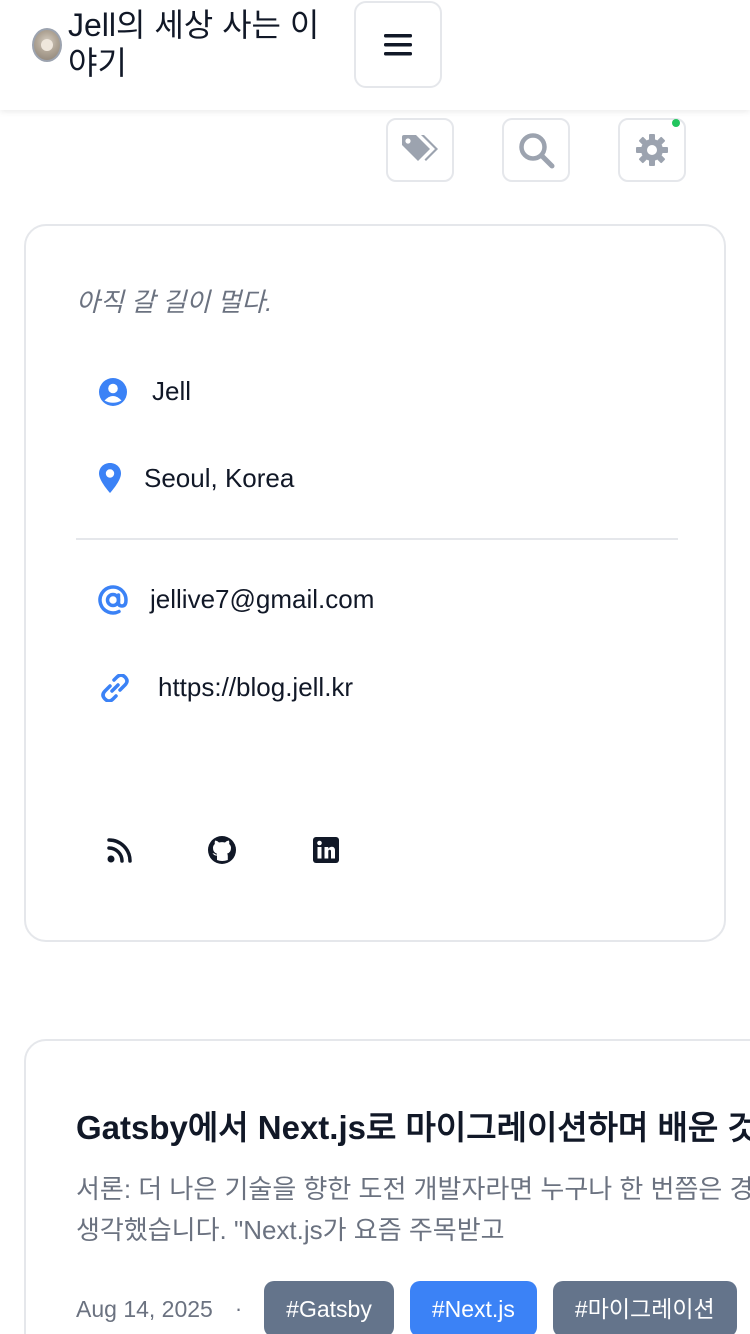  What do you see at coordinates (144, 391) in the screenshot?
I see `profile-name-row: Jell` at bounding box center [144, 391].